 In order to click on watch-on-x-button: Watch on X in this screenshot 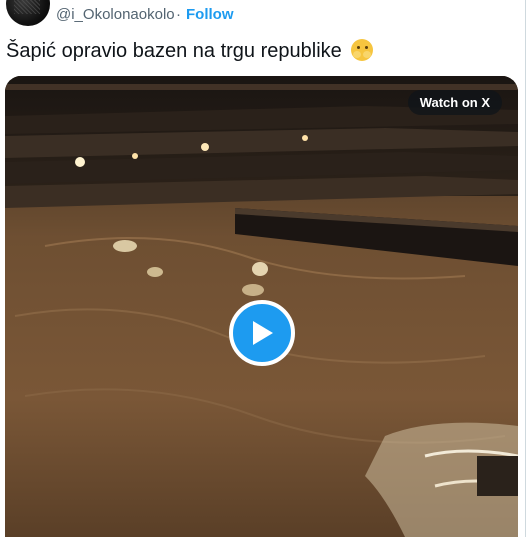, I will do `click(454, 102)`.